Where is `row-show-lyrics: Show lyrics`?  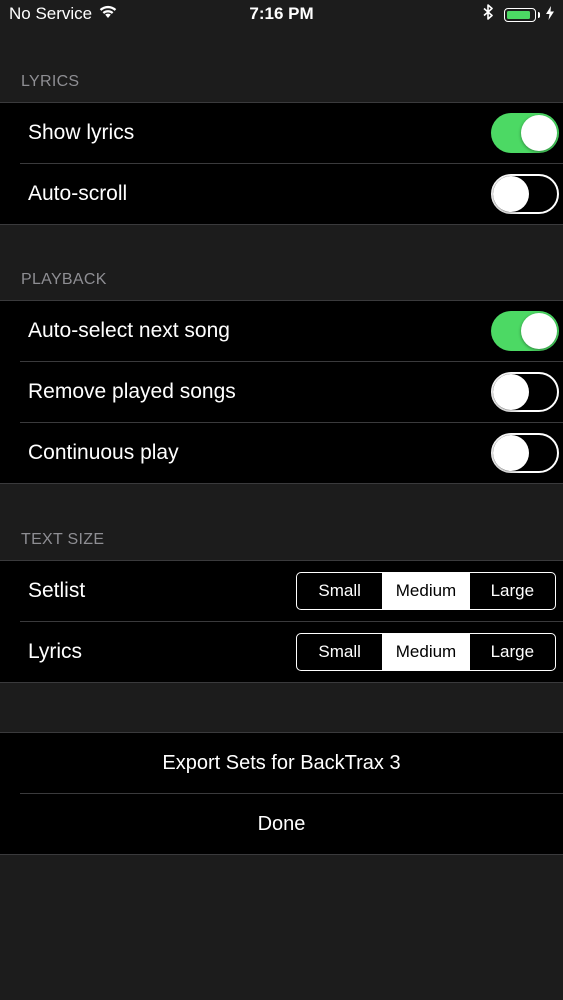
row-show-lyrics: Show lyrics is located at coordinates (291, 133).